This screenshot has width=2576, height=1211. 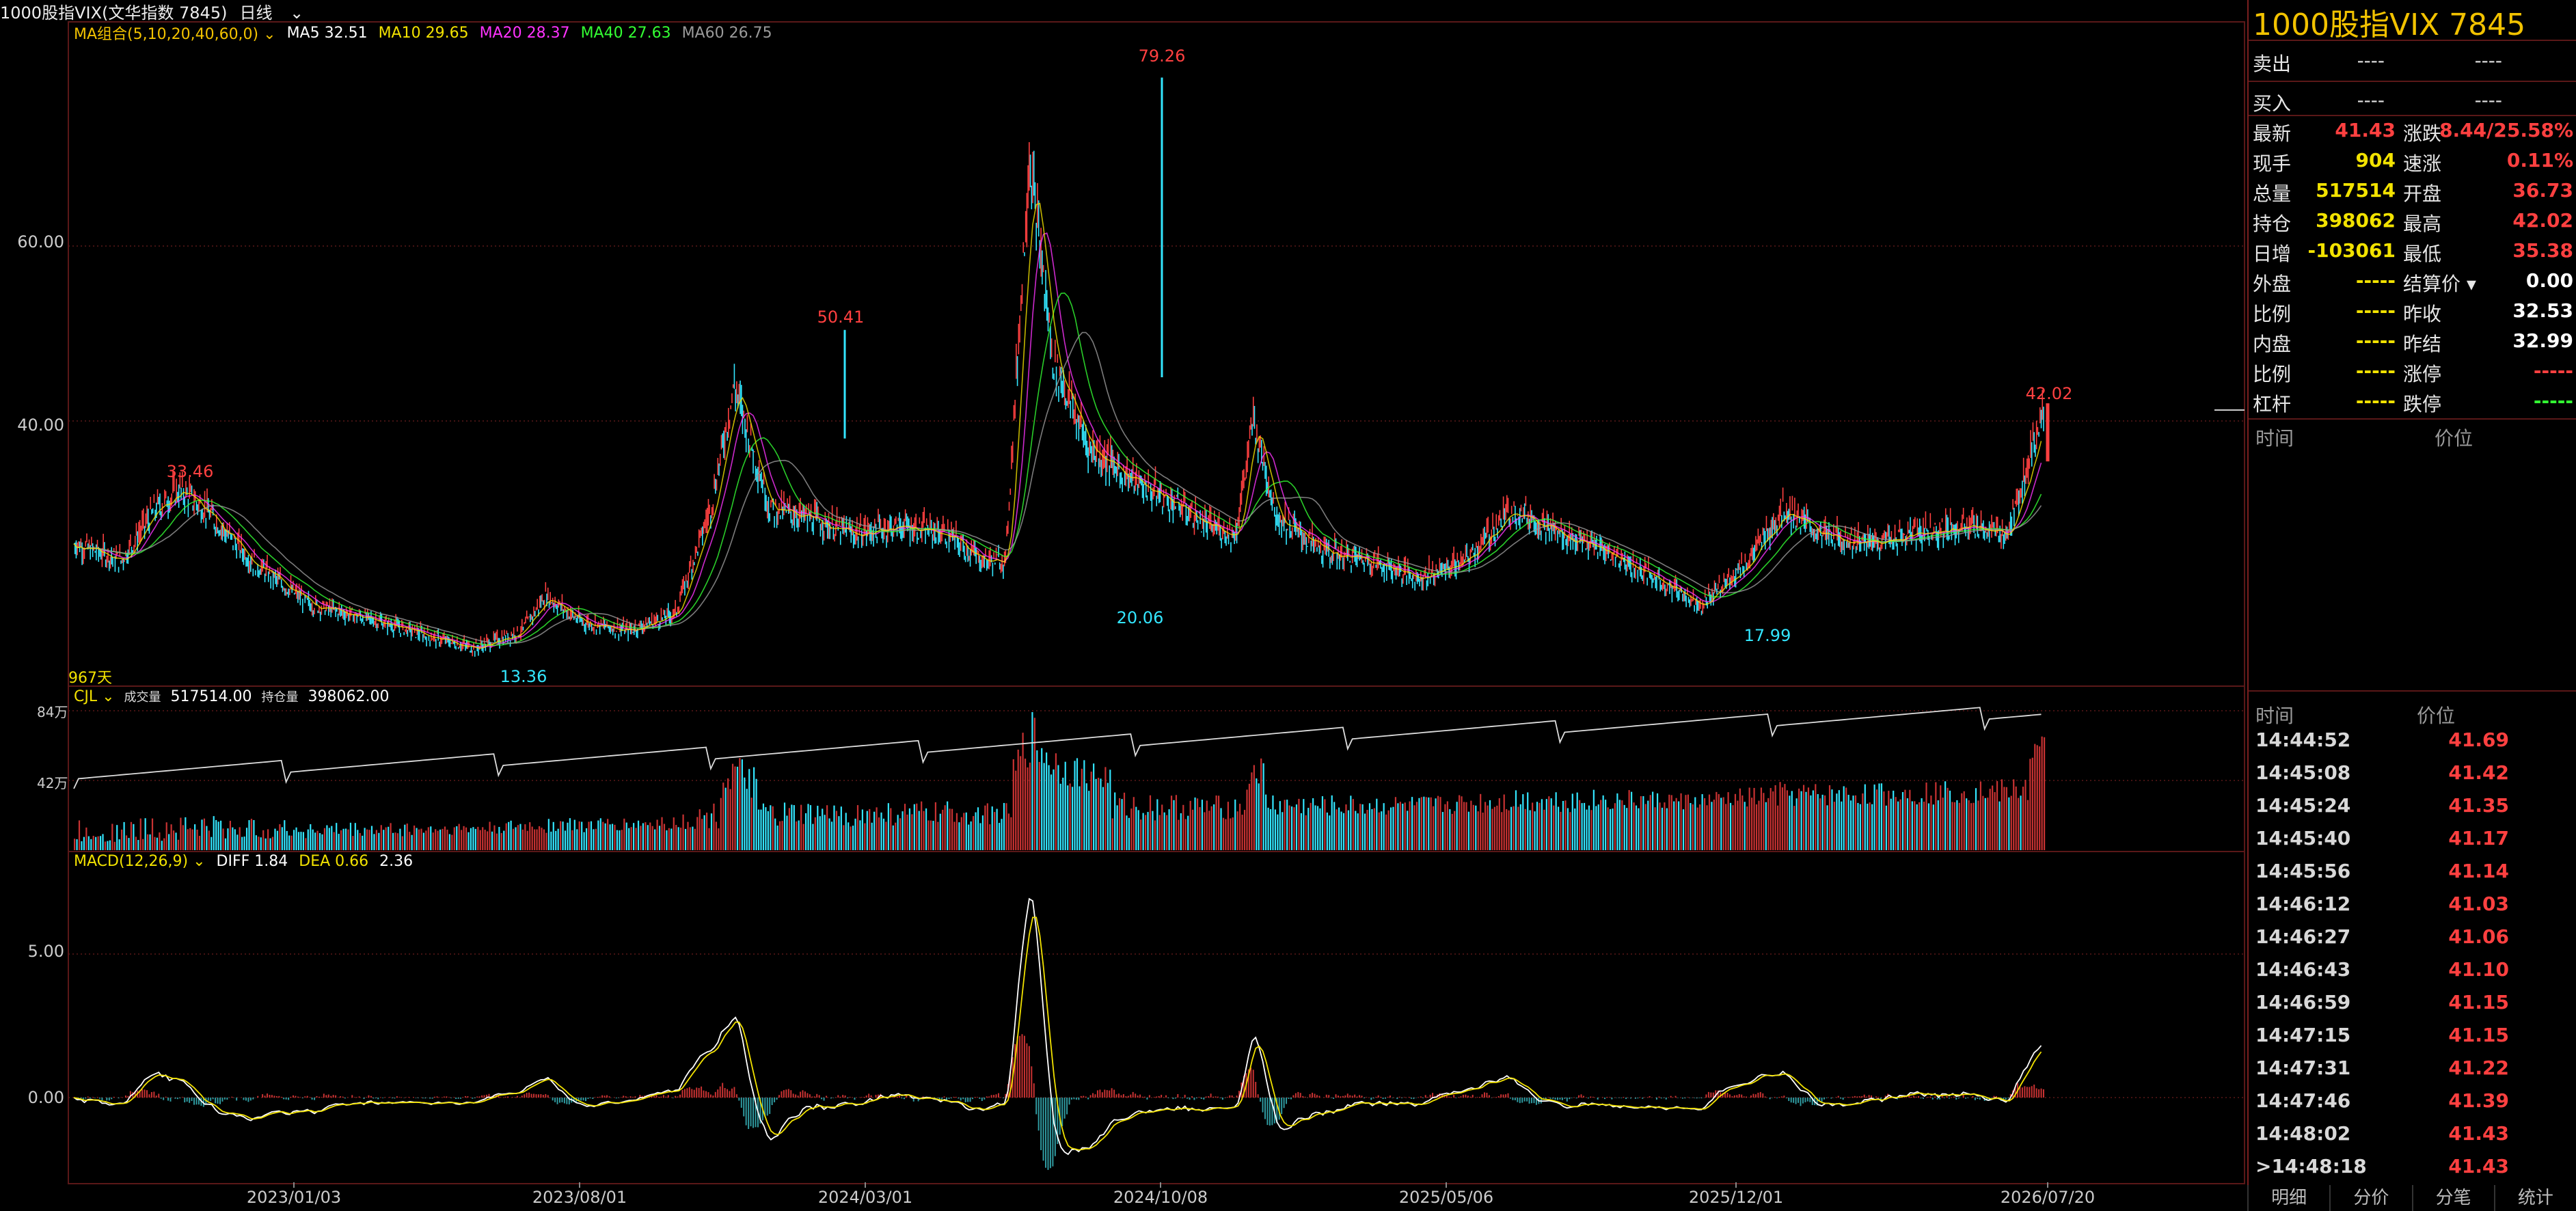 What do you see at coordinates (2413, 1171) in the screenshot?
I see `tick-row: >14:48:18 41.43` at bounding box center [2413, 1171].